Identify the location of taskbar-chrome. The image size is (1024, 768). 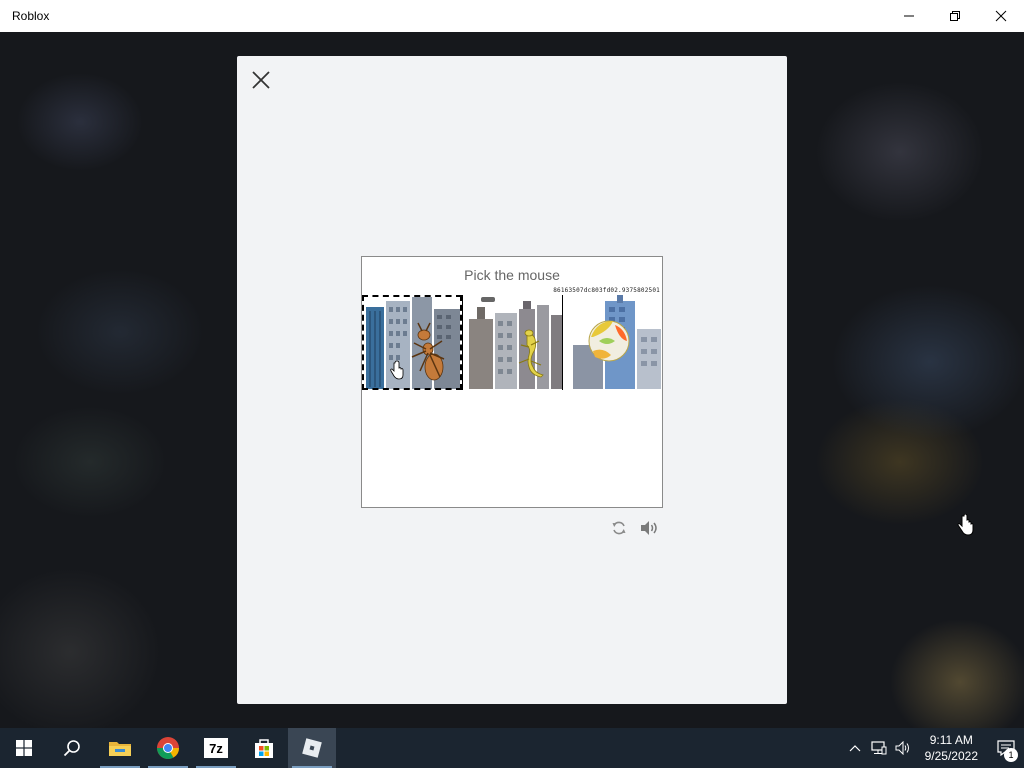
(168, 748).